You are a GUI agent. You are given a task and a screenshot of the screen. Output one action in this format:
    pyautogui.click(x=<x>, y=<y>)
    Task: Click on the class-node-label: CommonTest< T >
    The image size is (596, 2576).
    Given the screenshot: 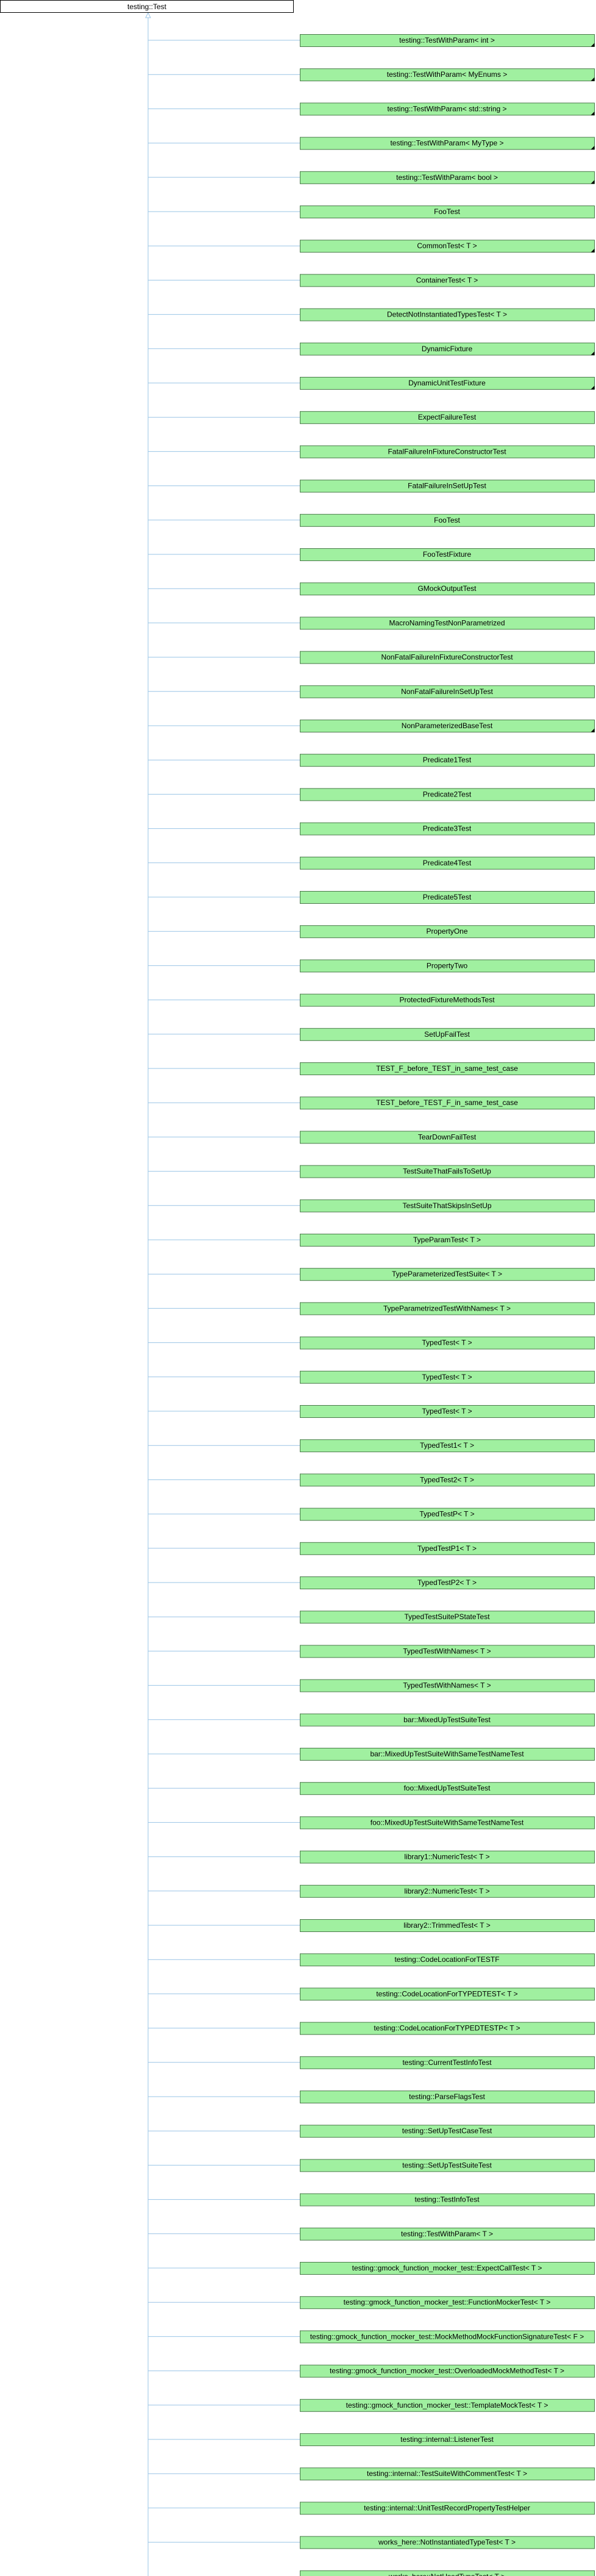 What is the action you would take?
    pyautogui.click(x=447, y=246)
    